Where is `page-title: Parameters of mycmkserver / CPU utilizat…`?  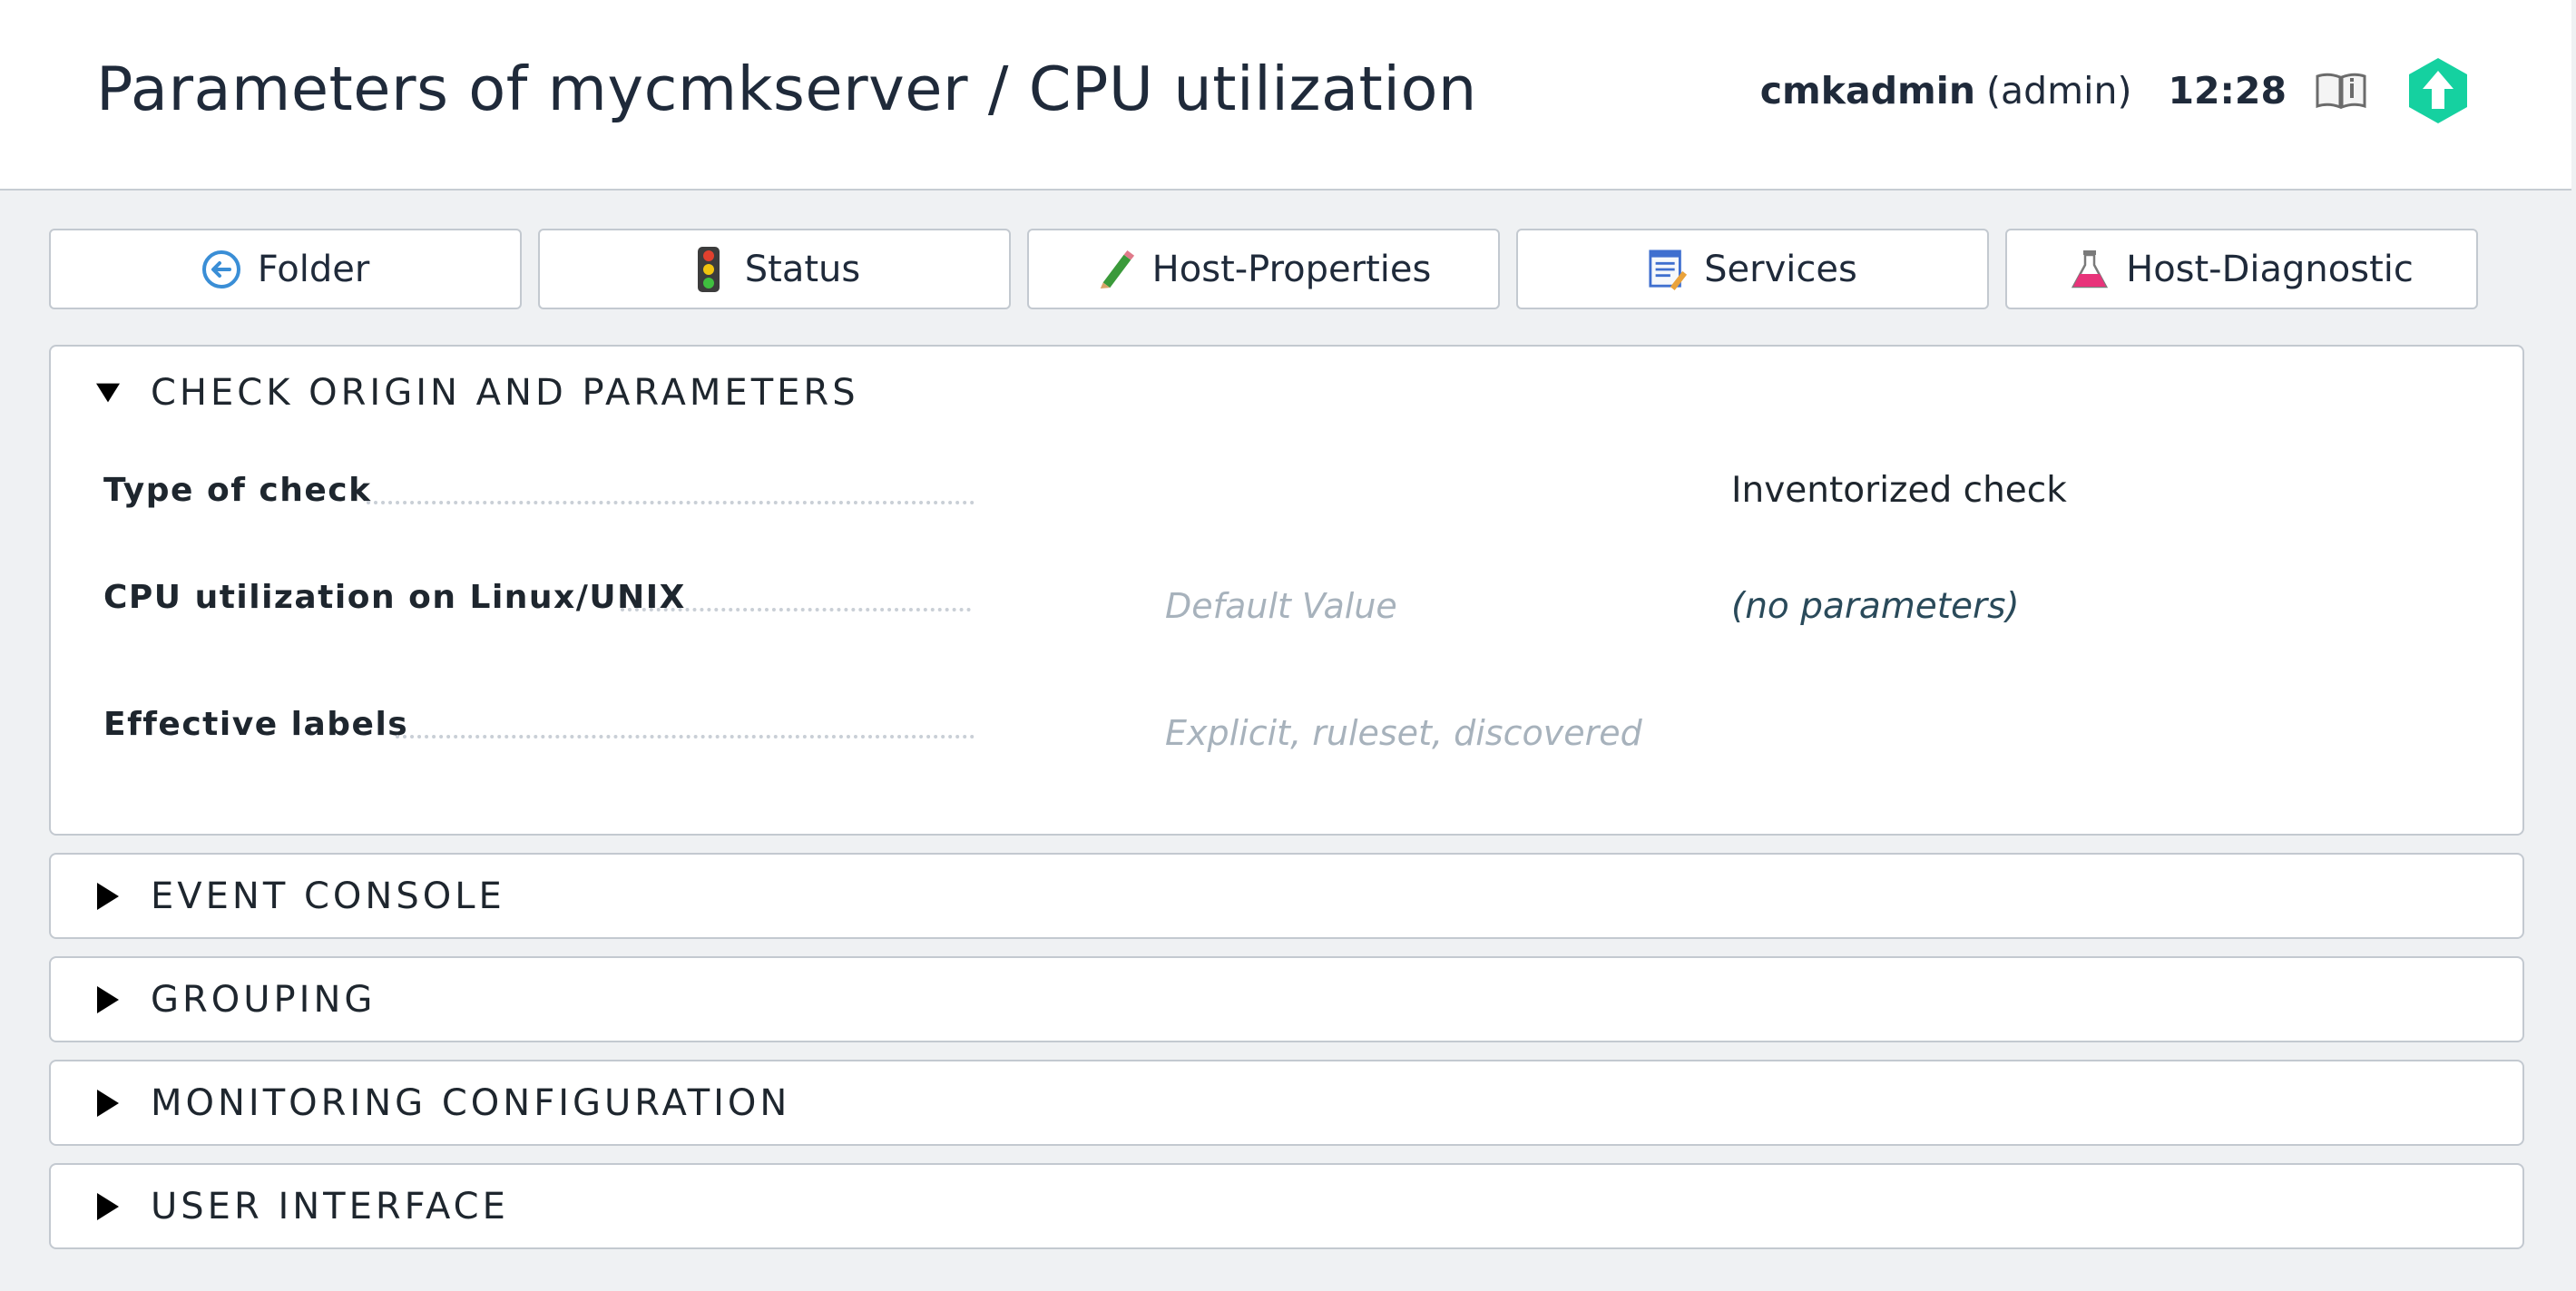
page-title: Parameters of mycmkserver / CPU utilizat… is located at coordinates (786, 89).